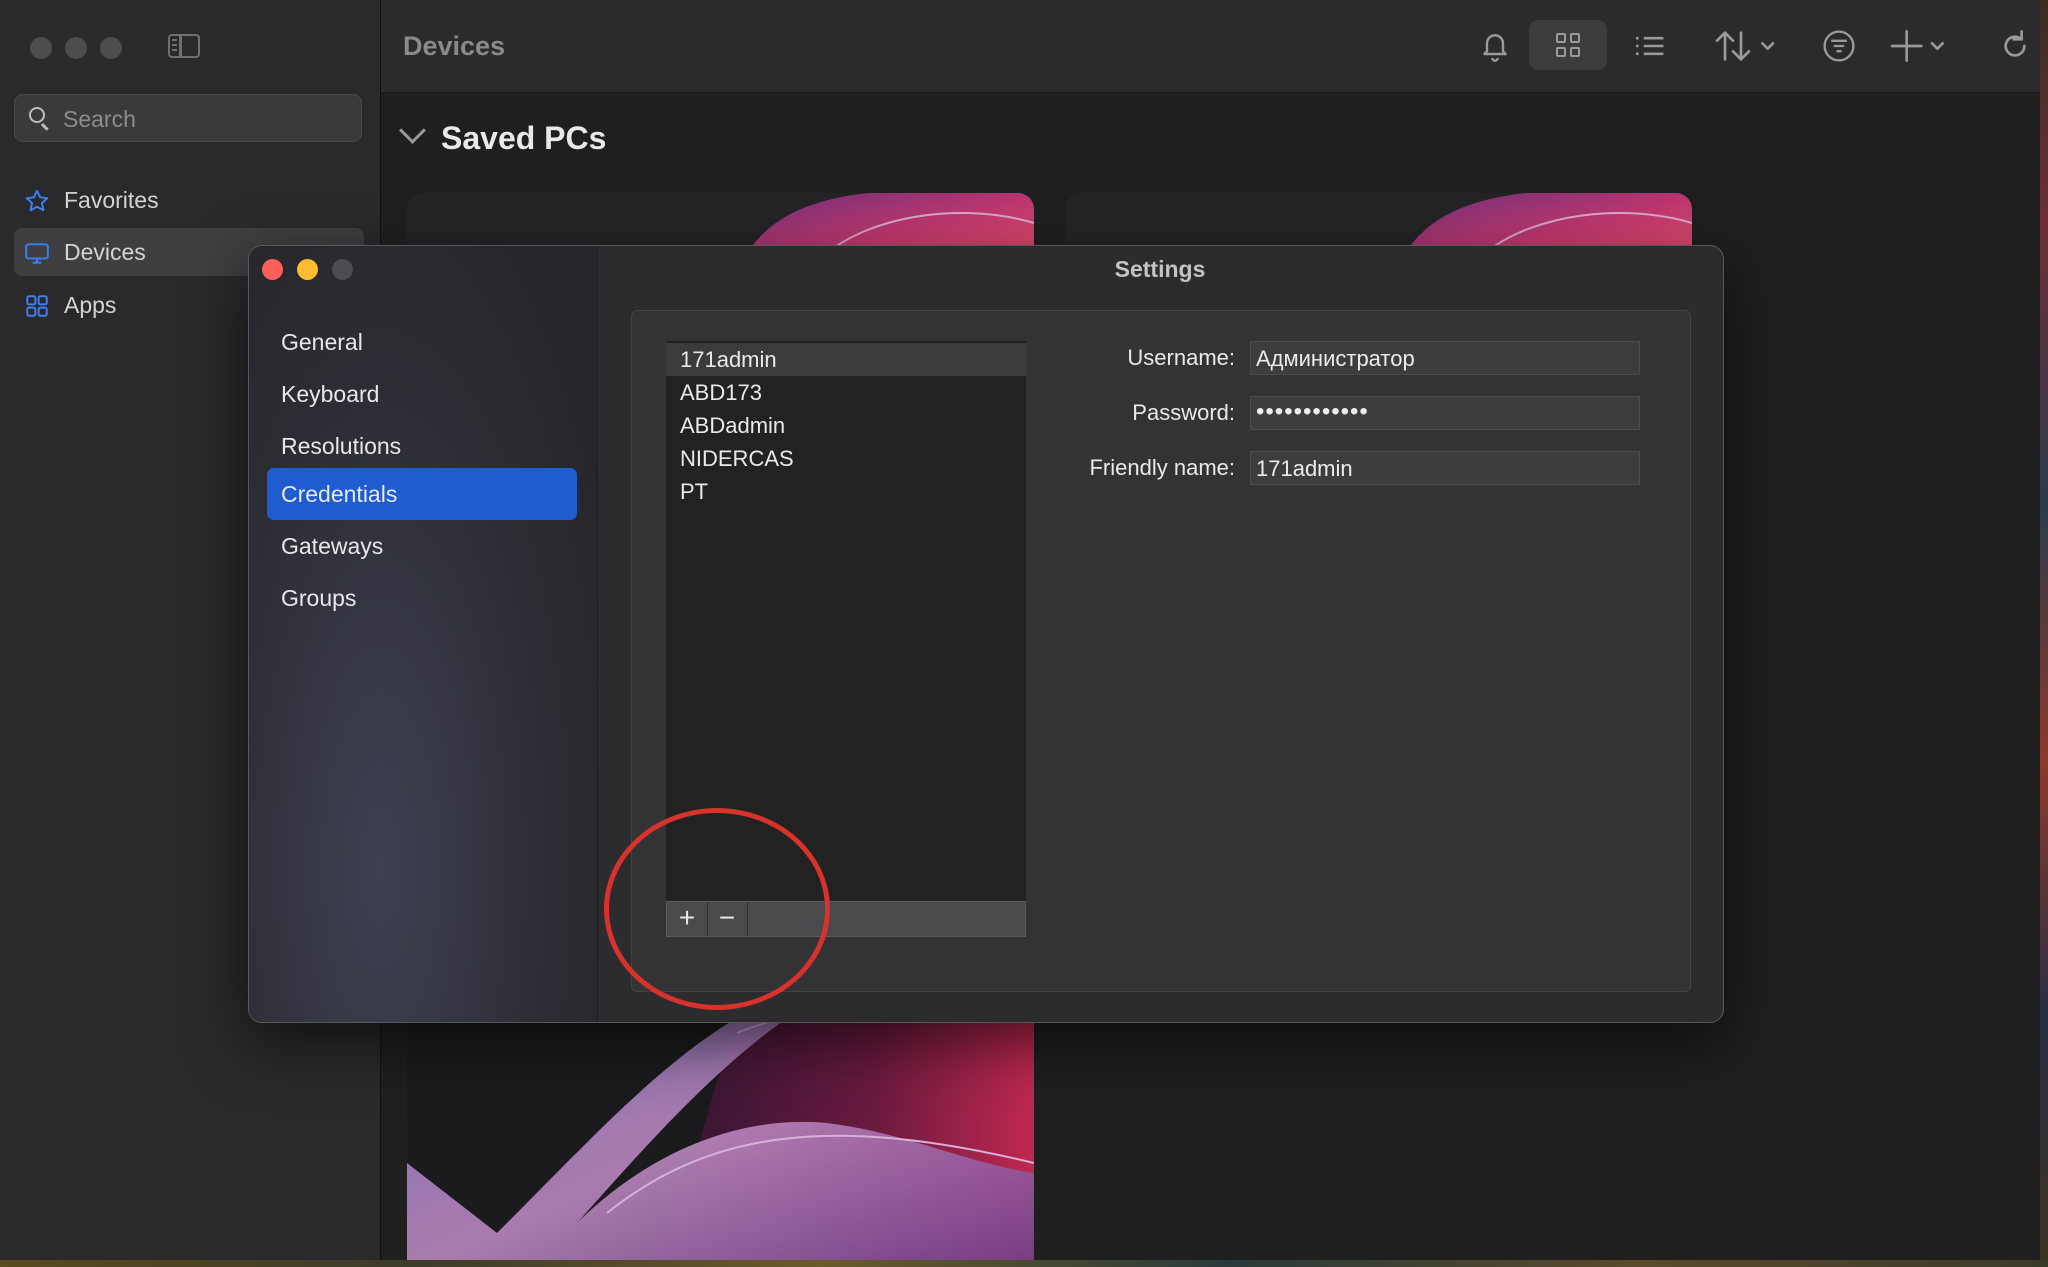 This screenshot has height=1267, width=2048. I want to click on sidebar-item-label: Devices, so click(105, 252).